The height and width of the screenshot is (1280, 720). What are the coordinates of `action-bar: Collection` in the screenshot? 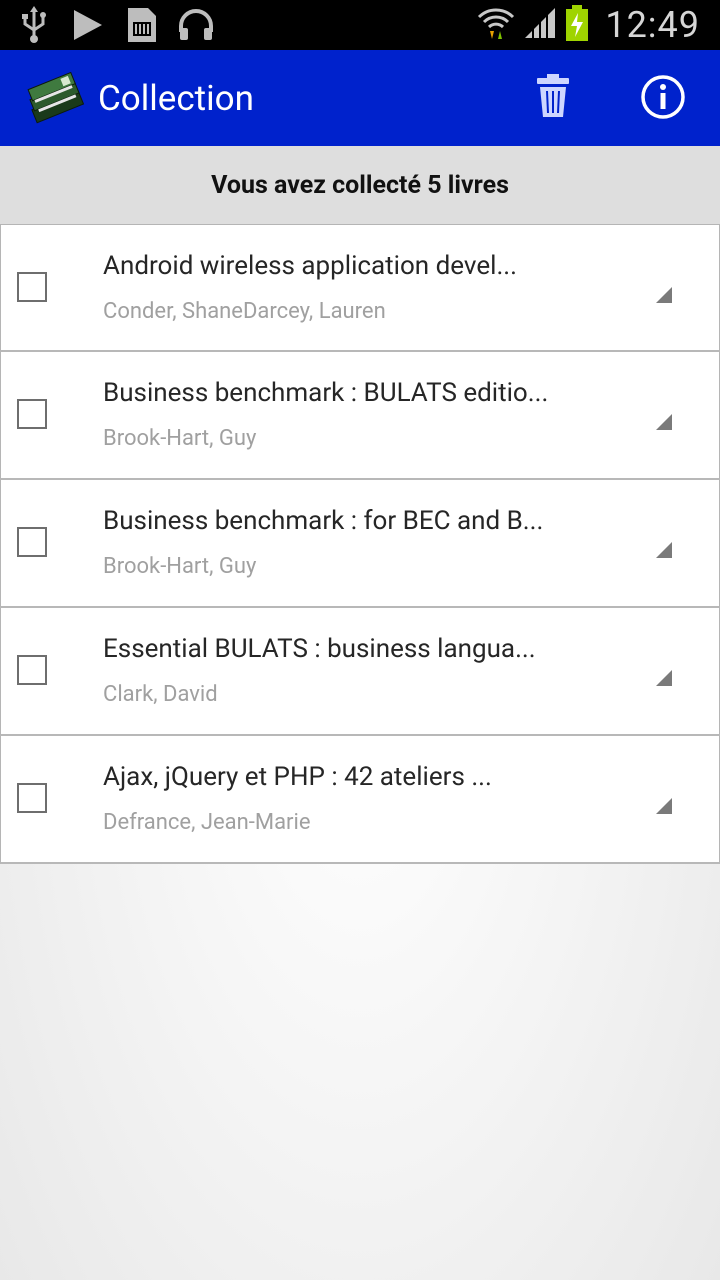 It's located at (360, 98).